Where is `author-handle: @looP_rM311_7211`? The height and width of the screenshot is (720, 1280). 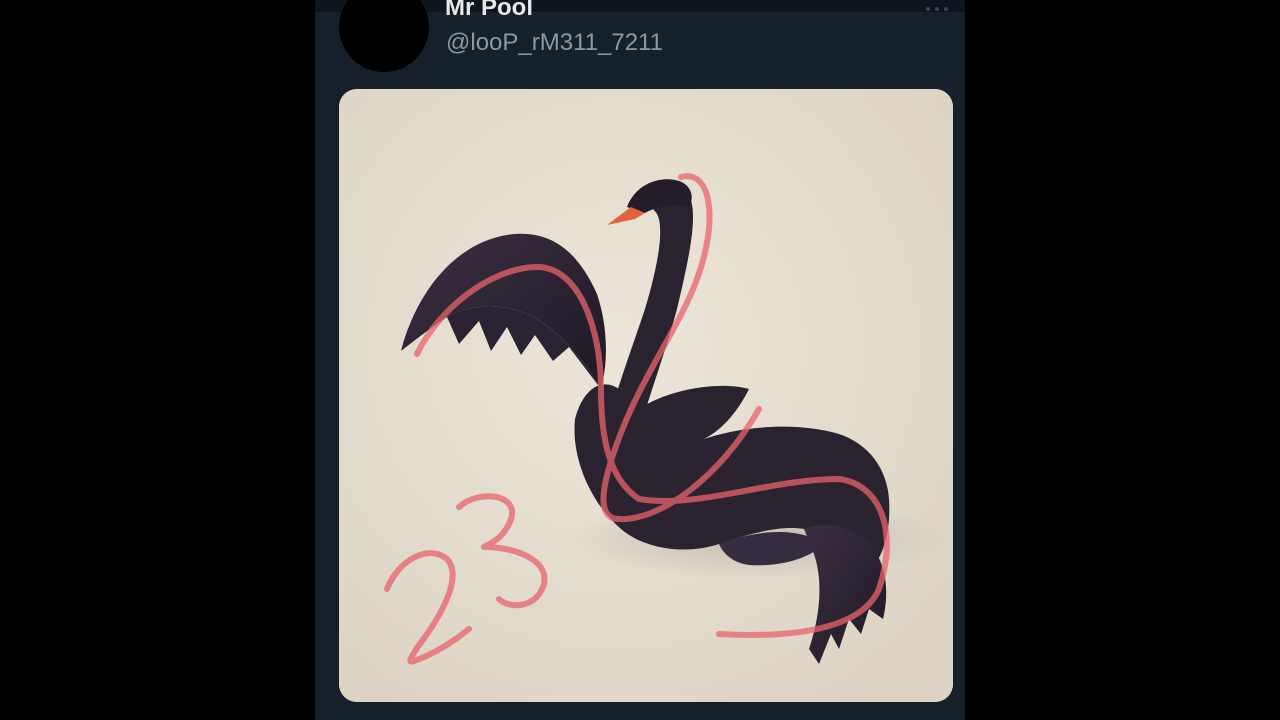 author-handle: @looP_rM311_7211 is located at coordinates (554, 43).